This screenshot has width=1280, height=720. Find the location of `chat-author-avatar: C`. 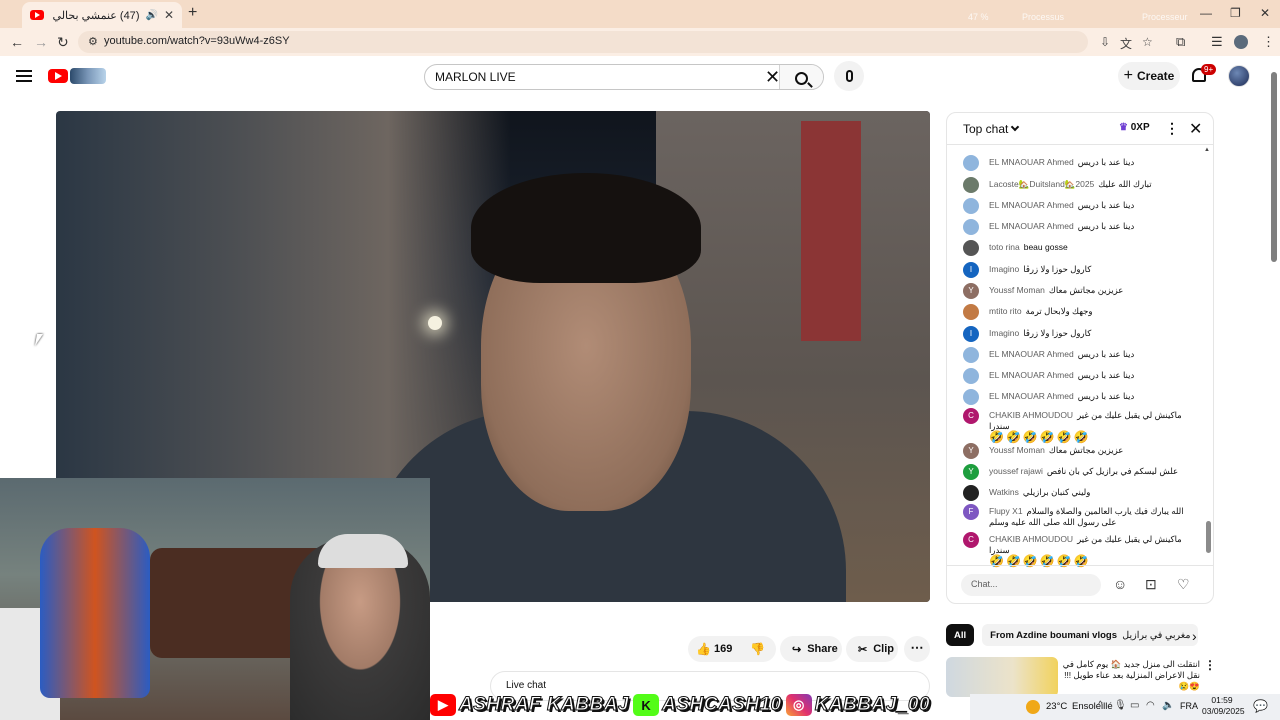

chat-author-avatar: C is located at coordinates (971, 540).